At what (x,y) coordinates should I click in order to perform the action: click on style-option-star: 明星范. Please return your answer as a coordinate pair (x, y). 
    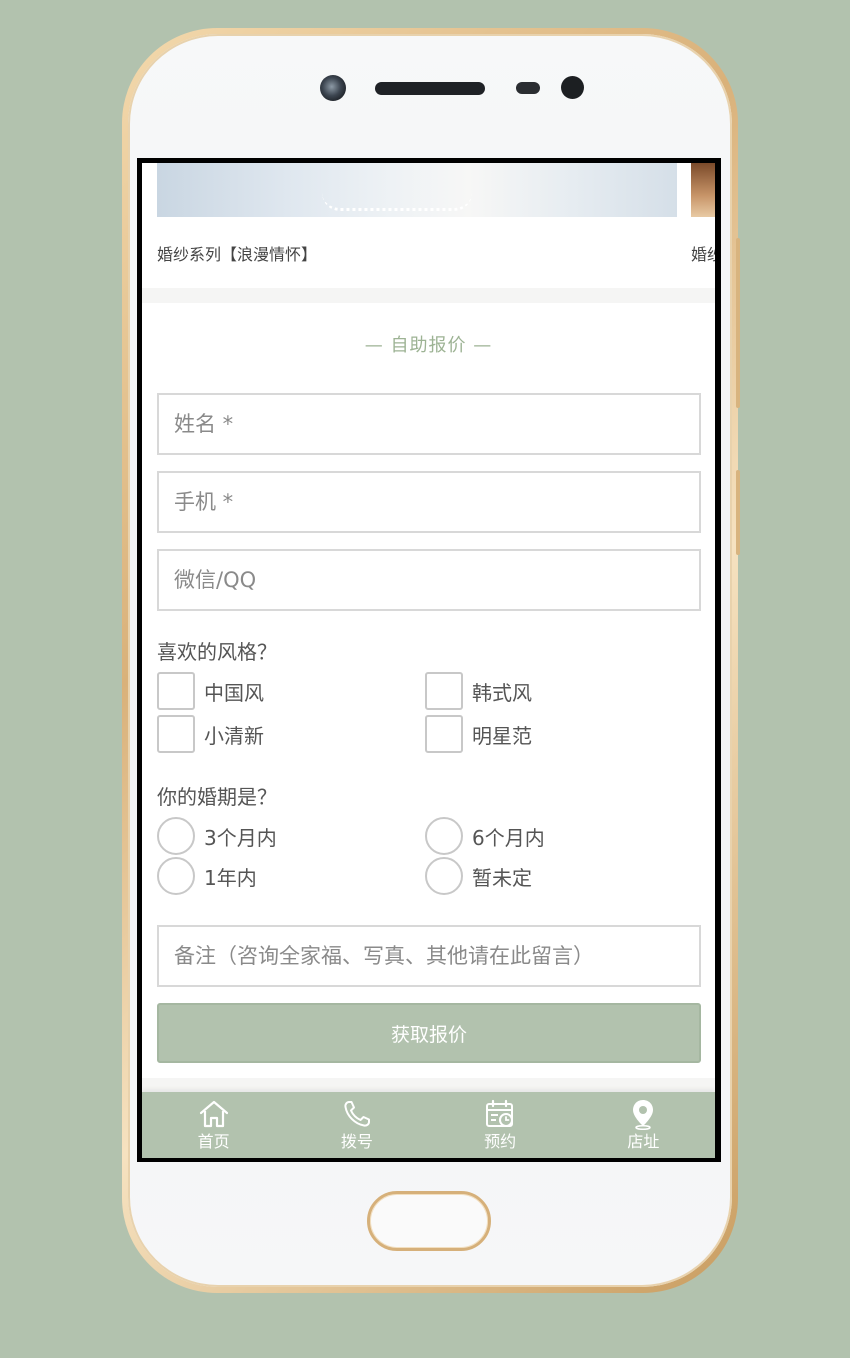
    Looking at the image, I should click on (478, 734).